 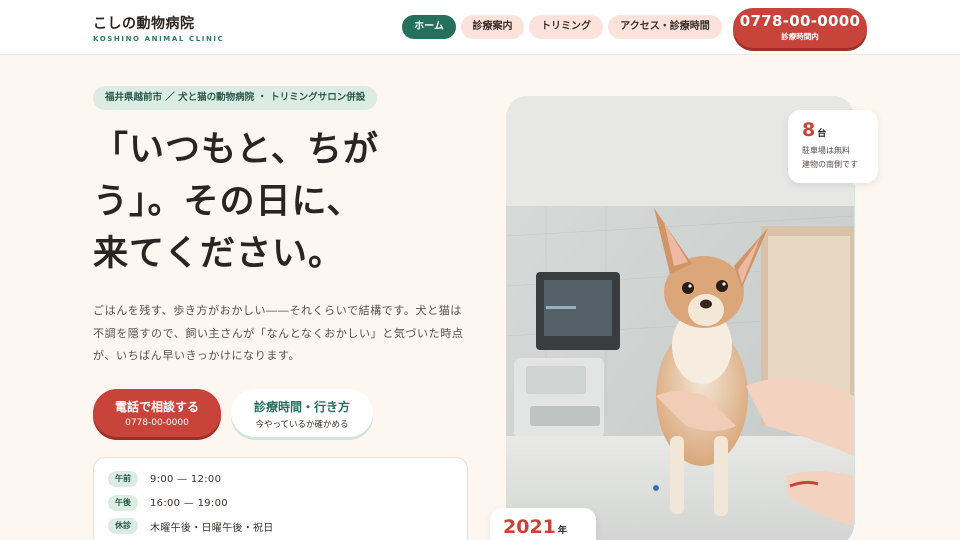 I want to click on parking-note-location: 建物の南側です, so click(x=830, y=164).